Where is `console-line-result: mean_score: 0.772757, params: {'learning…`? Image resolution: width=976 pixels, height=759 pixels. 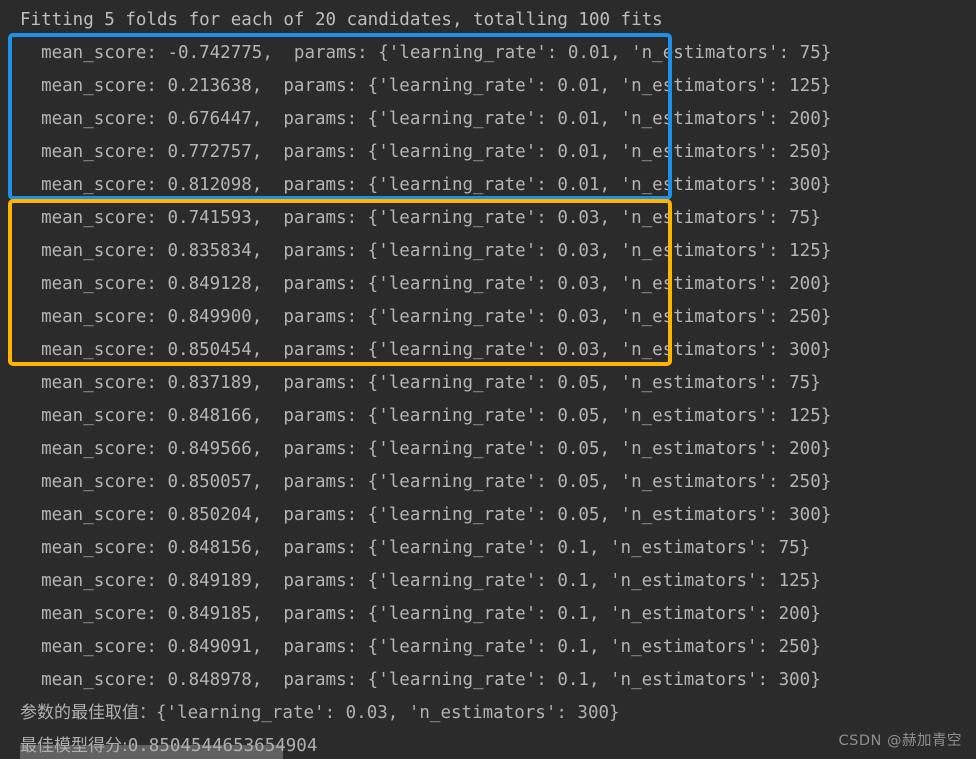 console-line-result: mean_score: 0.772757, params: {'learning… is located at coordinates (426, 152).